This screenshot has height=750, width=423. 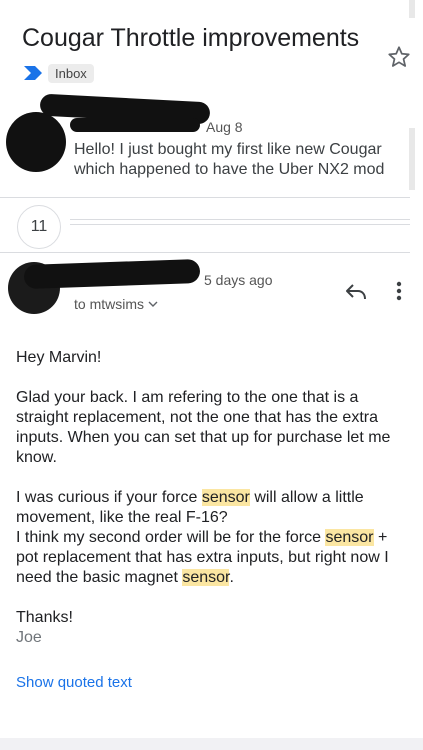 I want to click on redacted-sender-avatar, so click(x=36, y=142).